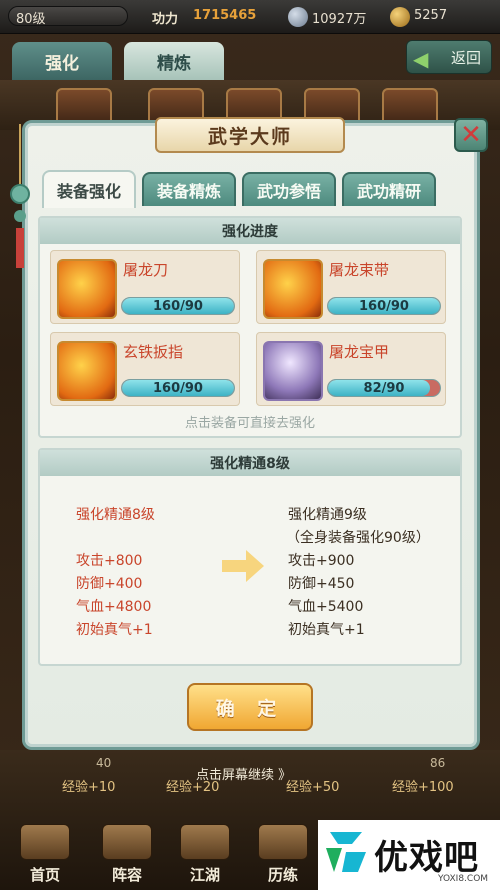  I want to click on next-attack: 攻击+900, so click(321, 561).